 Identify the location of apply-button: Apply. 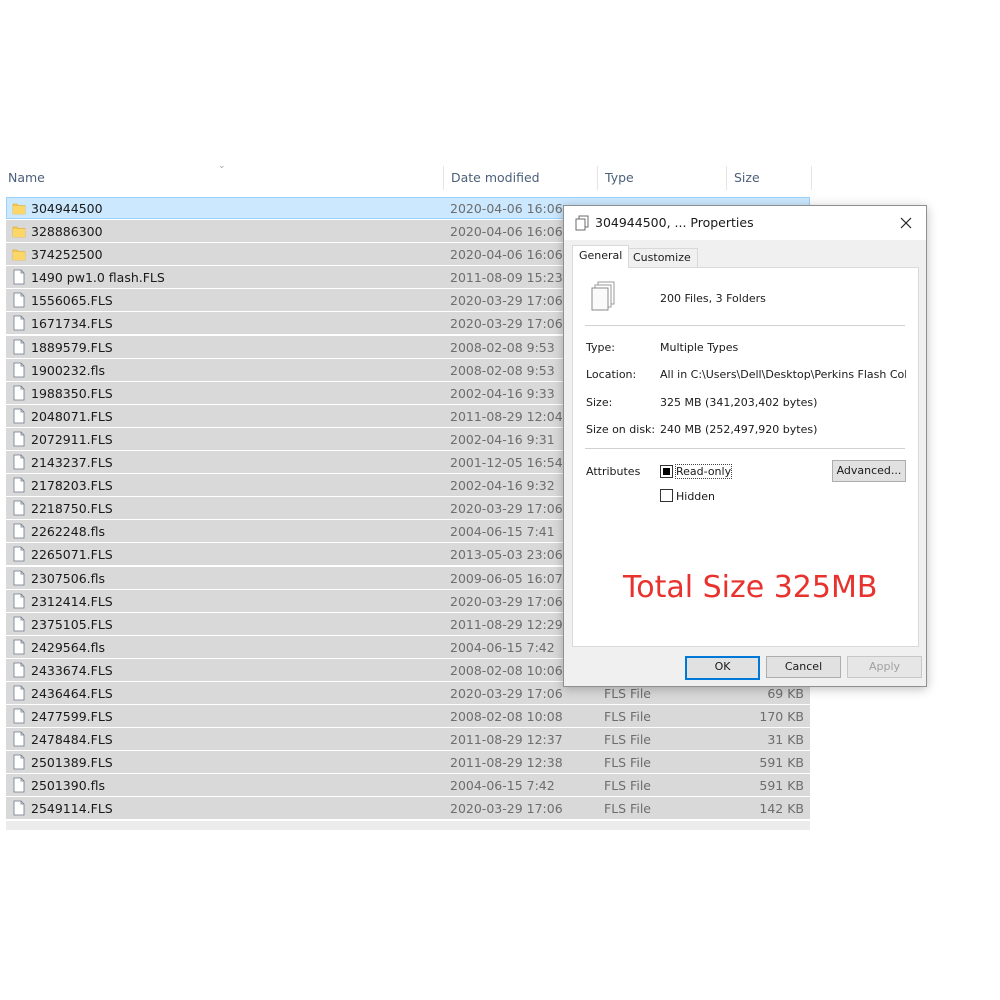
(884, 667).